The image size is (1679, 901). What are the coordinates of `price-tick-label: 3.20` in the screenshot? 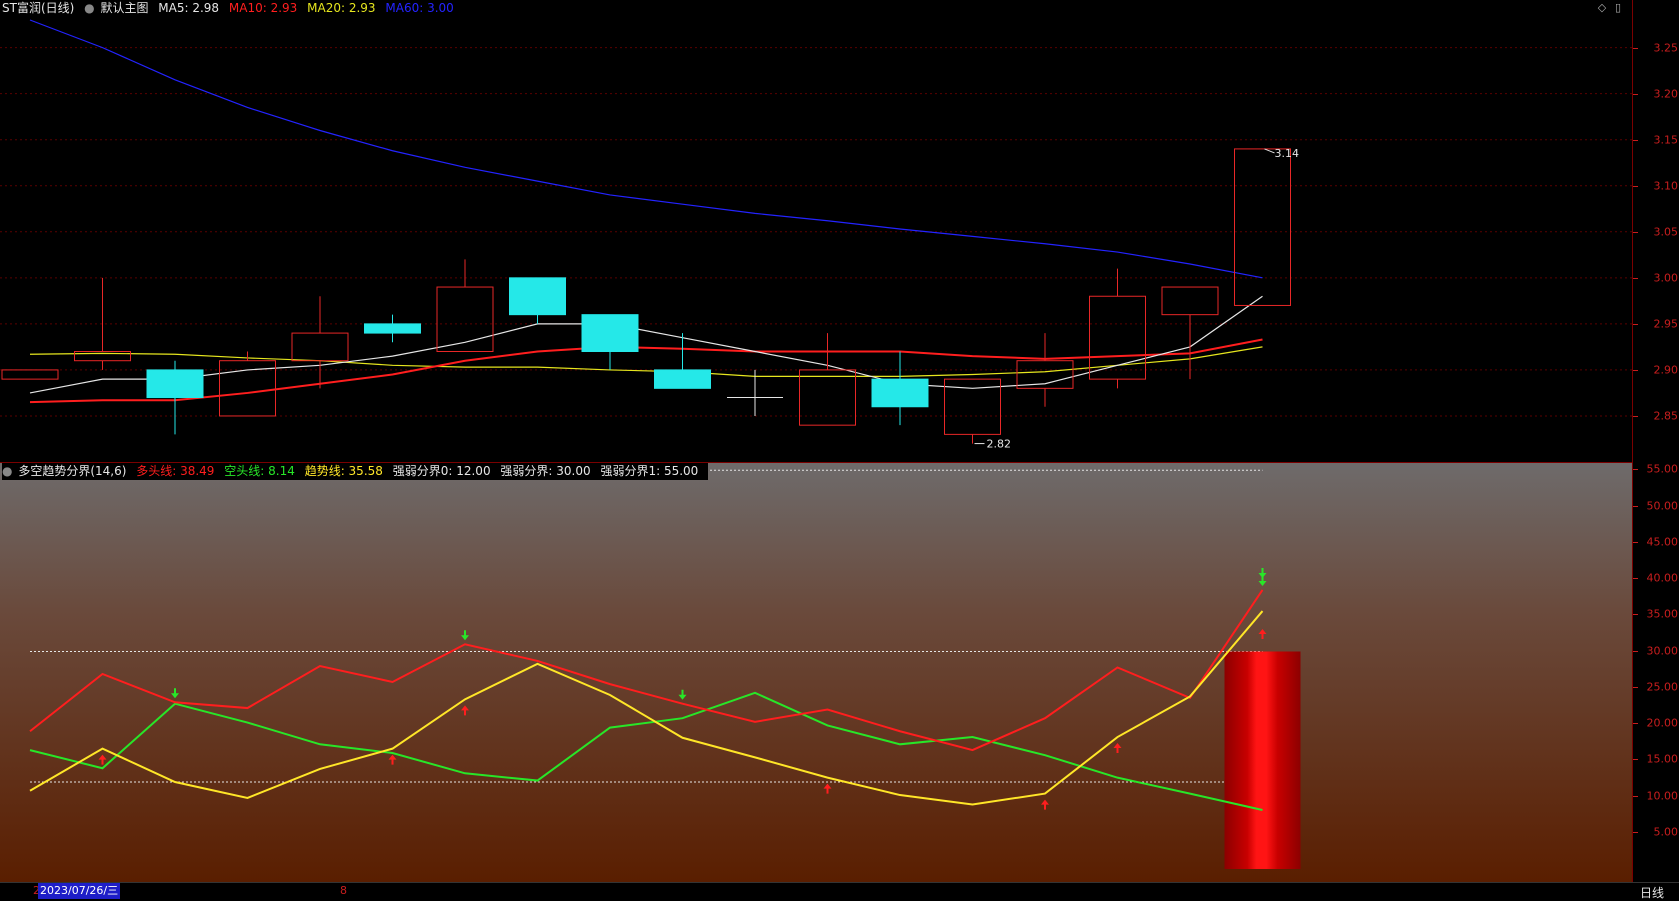 It's located at (1666, 94).